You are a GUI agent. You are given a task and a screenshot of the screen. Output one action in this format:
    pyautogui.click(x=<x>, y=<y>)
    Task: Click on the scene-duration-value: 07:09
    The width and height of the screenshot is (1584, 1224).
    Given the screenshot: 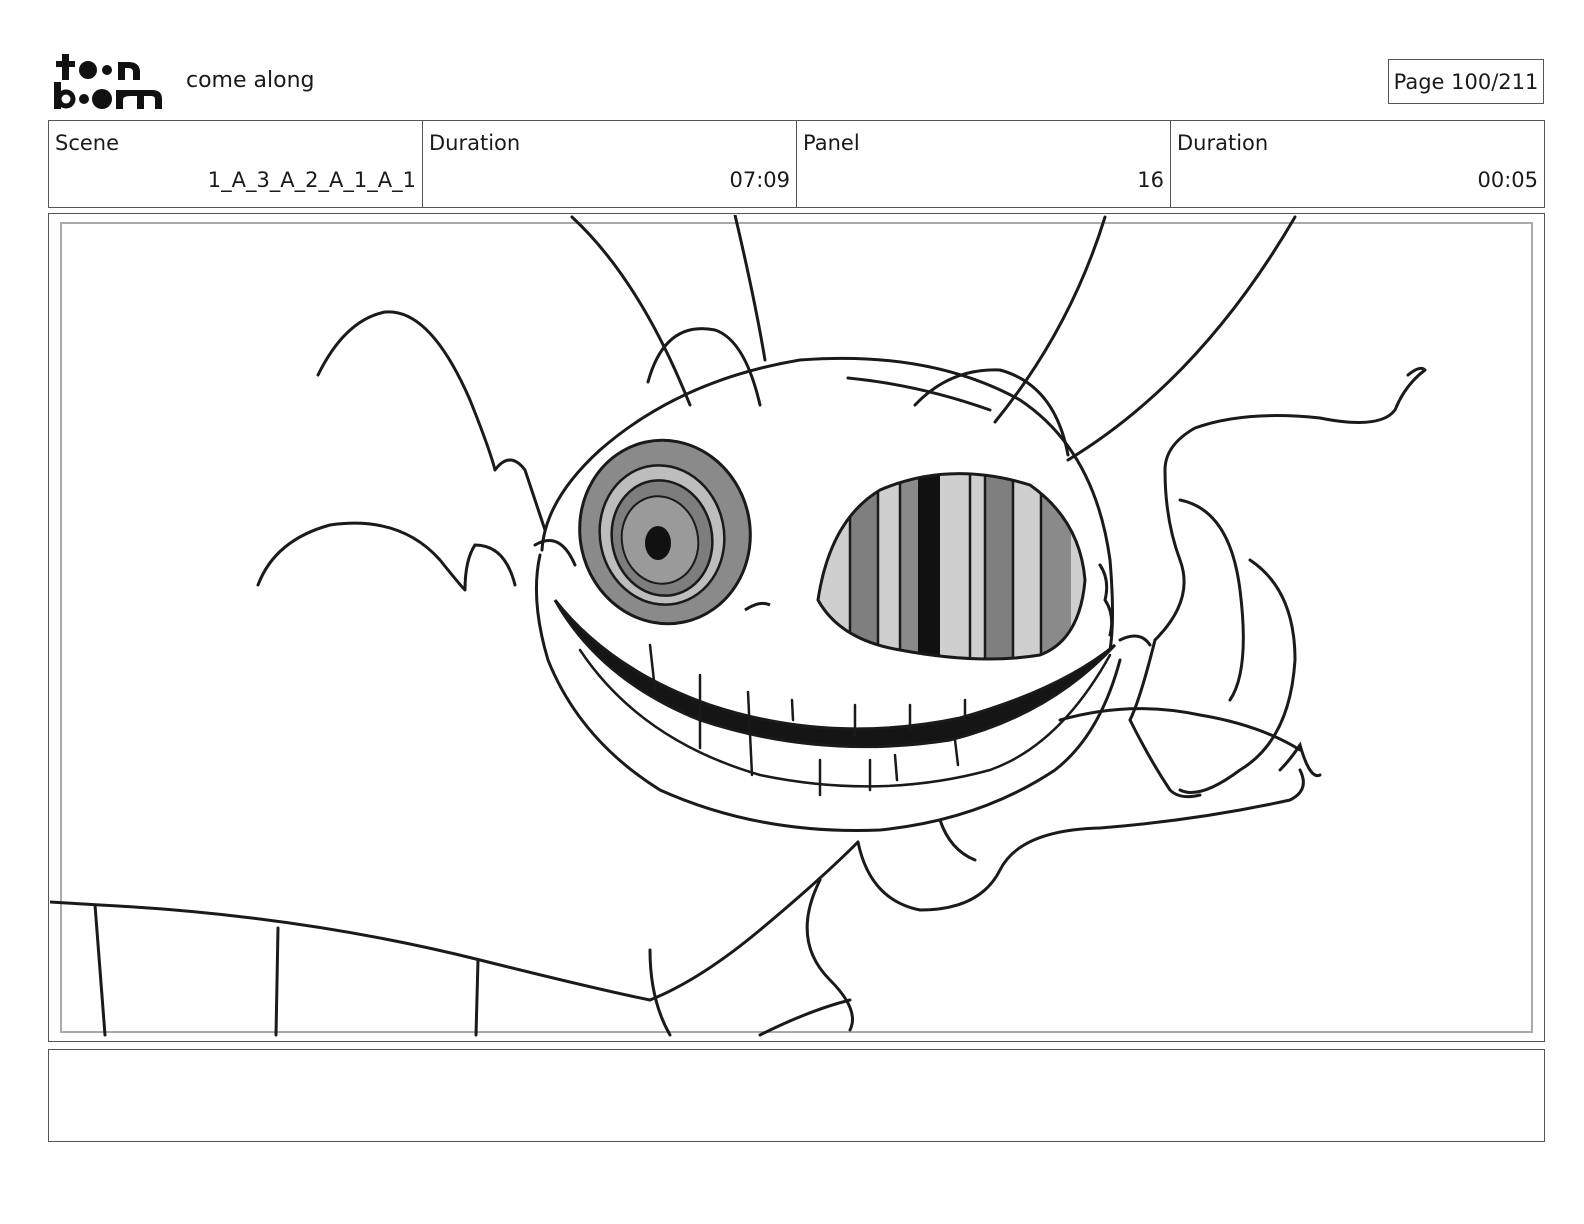 What is the action you would take?
    pyautogui.click(x=759, y=180)
    